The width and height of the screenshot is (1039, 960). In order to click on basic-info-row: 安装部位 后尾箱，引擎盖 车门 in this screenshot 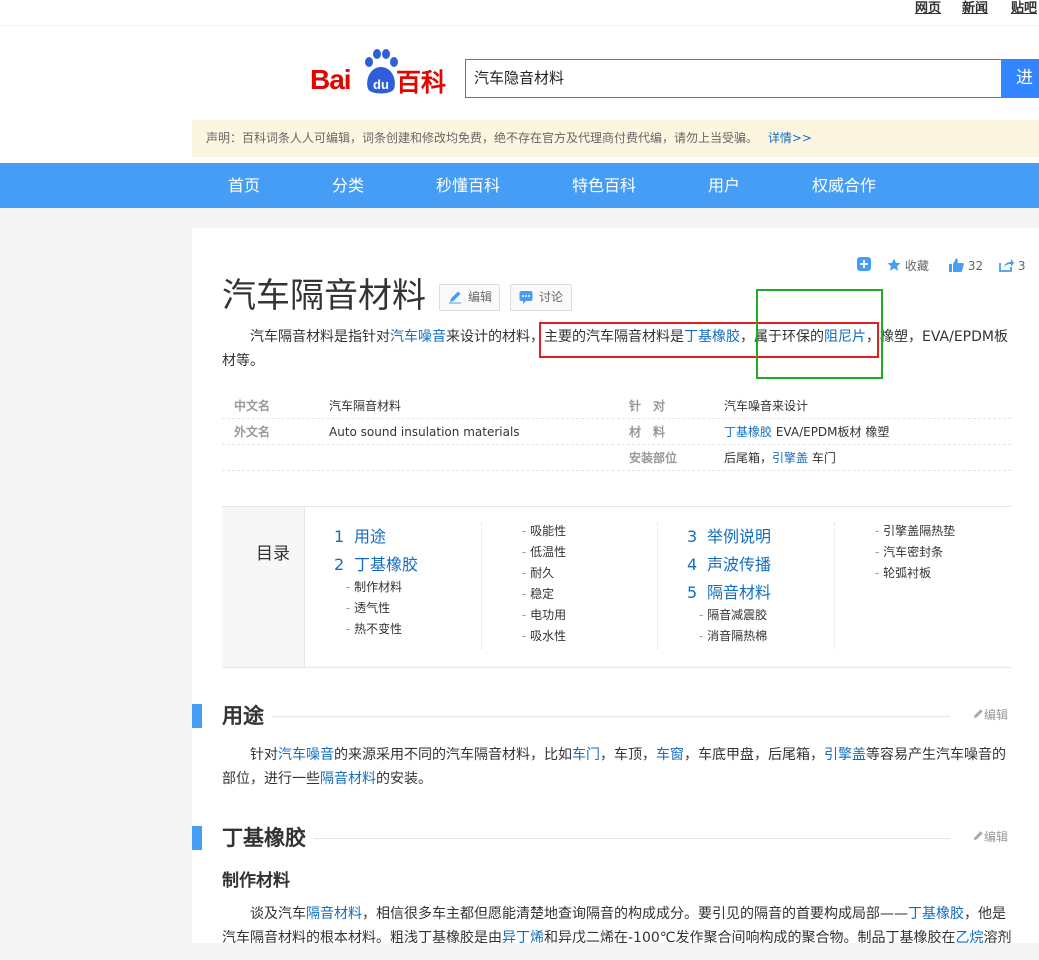, I will do `click(814, 458)`.